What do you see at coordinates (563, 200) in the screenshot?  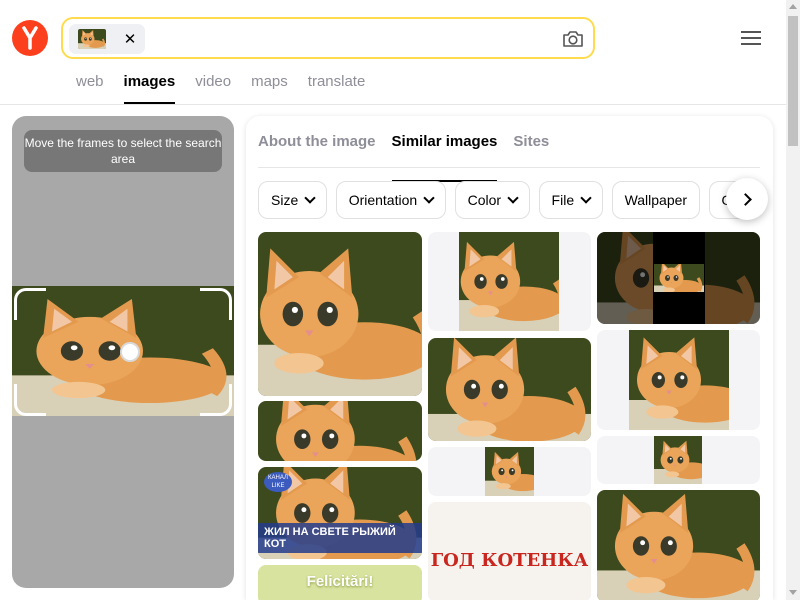 I see `filter-file-label: File` at bounding box center [563, 200].